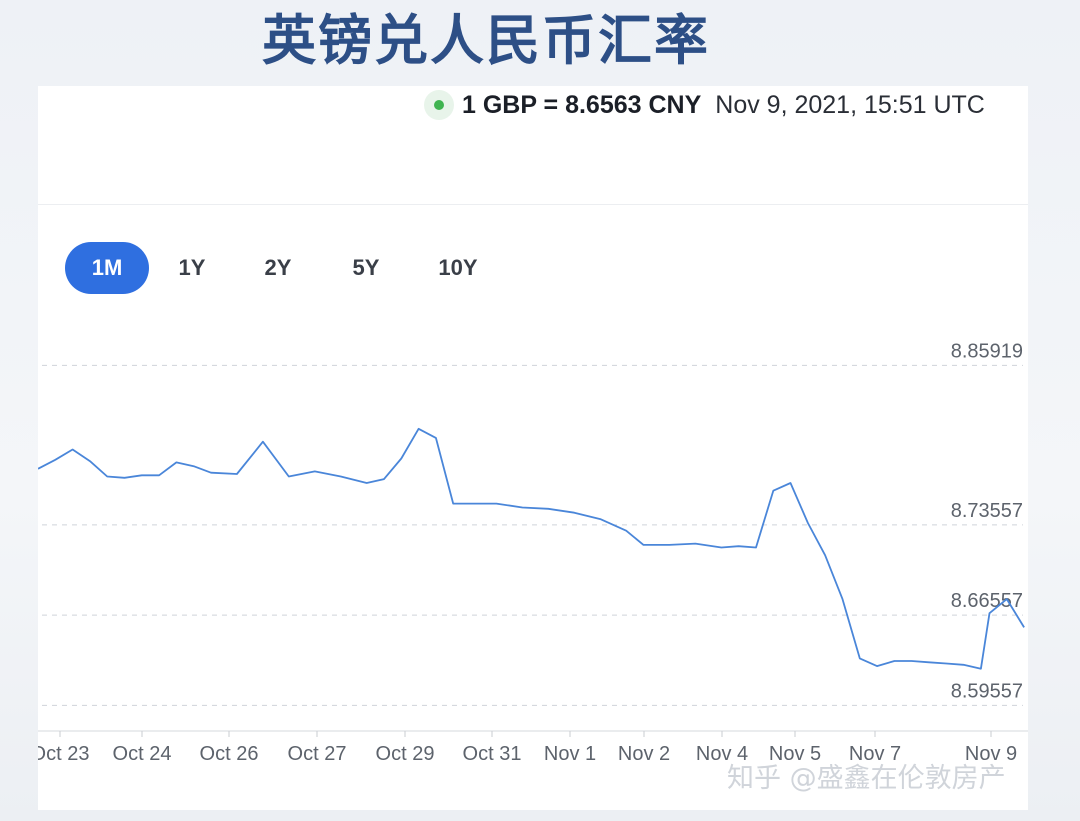  Describe the element at coordinates (486, 40) in the screenshot. I see `page-title: 英镑兑人民币汇率` at that location.